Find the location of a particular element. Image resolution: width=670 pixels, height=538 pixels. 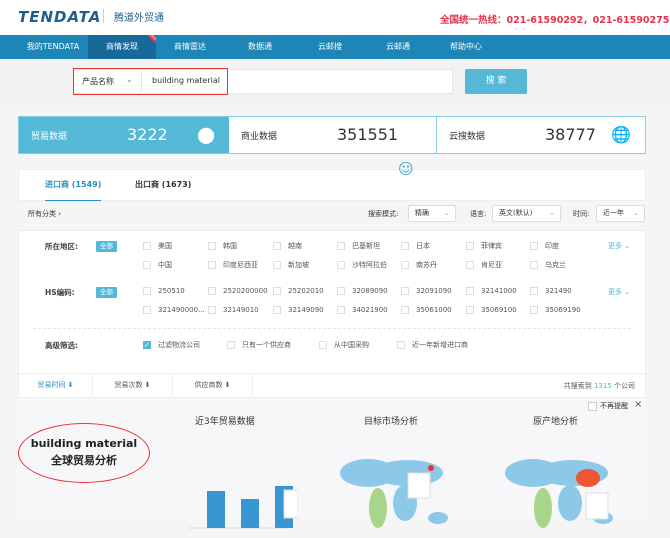

hs-checkbox: 32149010 is located at coordinates (233, 310).